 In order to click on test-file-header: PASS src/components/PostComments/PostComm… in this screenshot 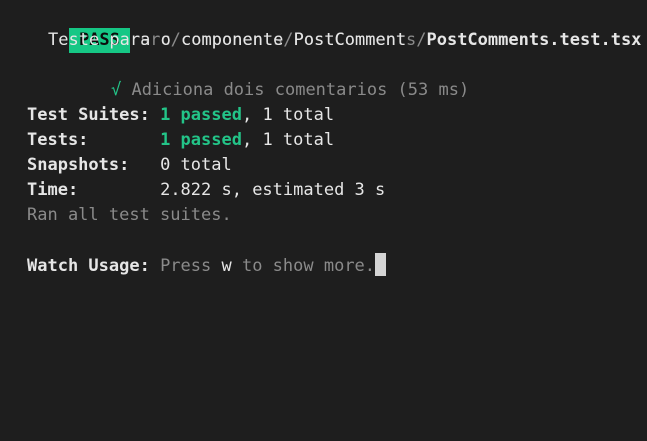, I will do `click(334, 28)`.